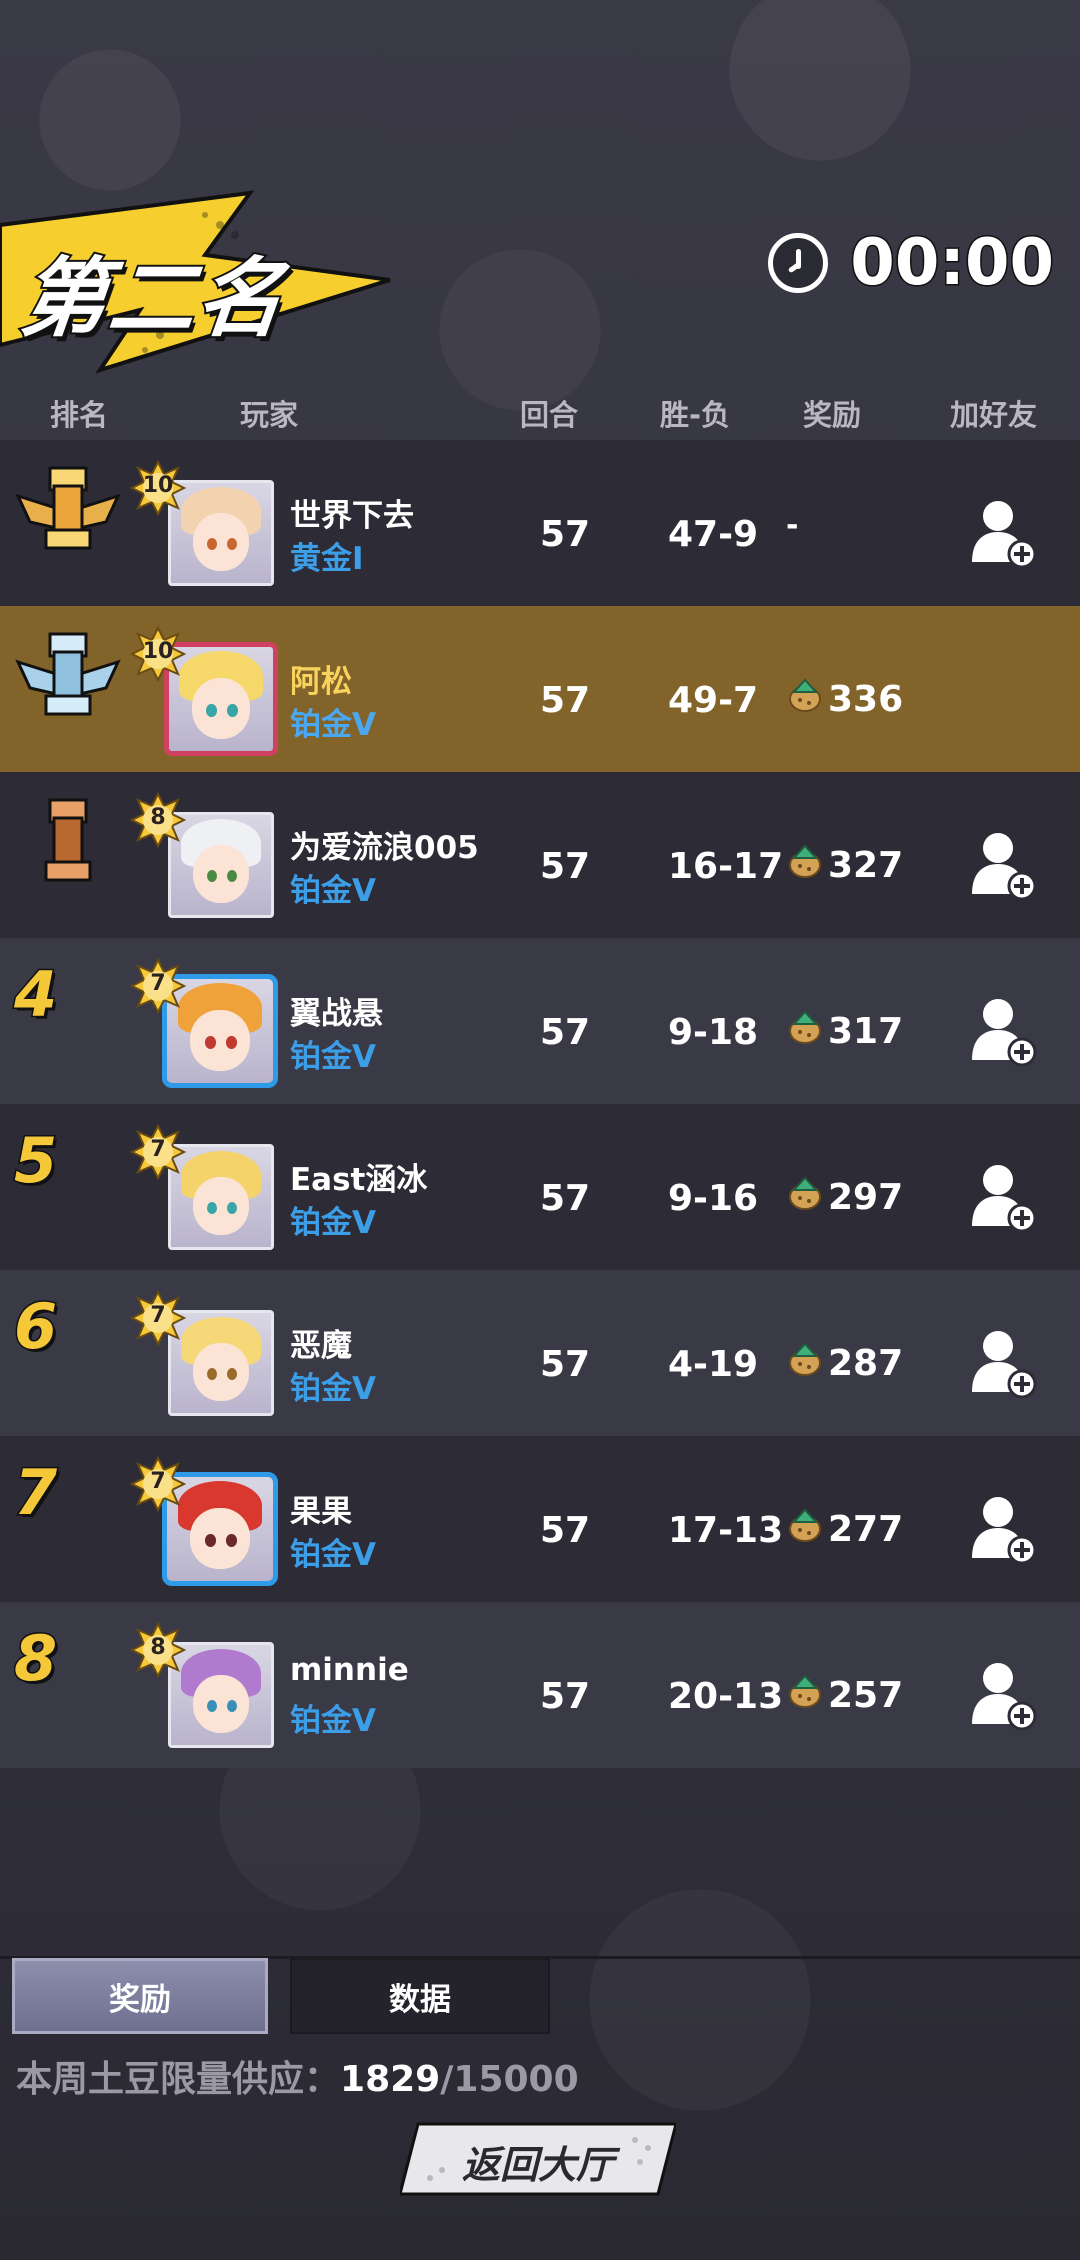 Image resolution: width=1080 pixels, height=2260 pixels. Describe the element at coordinates (359, 1180) in the screenshot. I see `player-name: East涵冰` at that location.